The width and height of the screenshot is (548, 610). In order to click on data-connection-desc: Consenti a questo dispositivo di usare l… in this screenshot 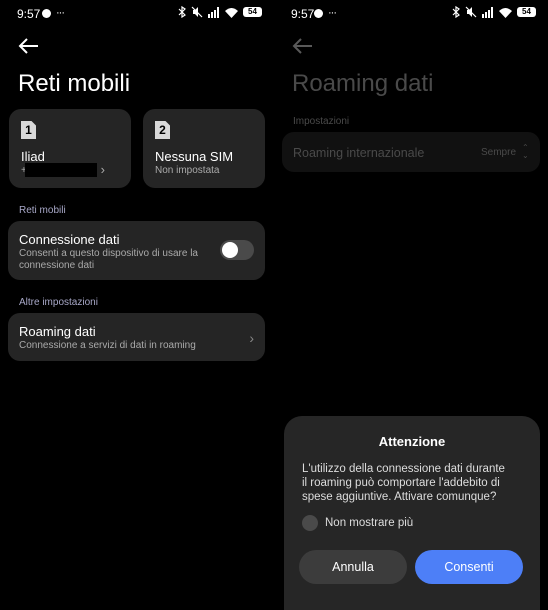, I will do `click(108, 259)`.